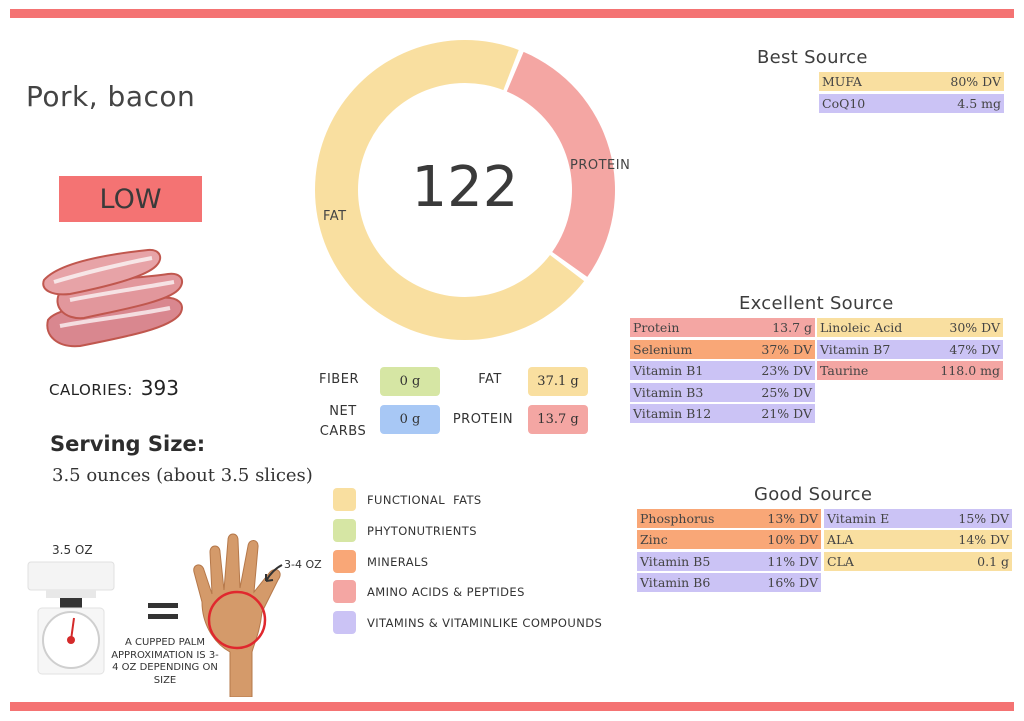 This screenshot has width=1024, height=721. What do you see at coordinates (813, 494) in the screenshot?
I see `good-source-heading: Good Source` at bounding box center [813, 494].